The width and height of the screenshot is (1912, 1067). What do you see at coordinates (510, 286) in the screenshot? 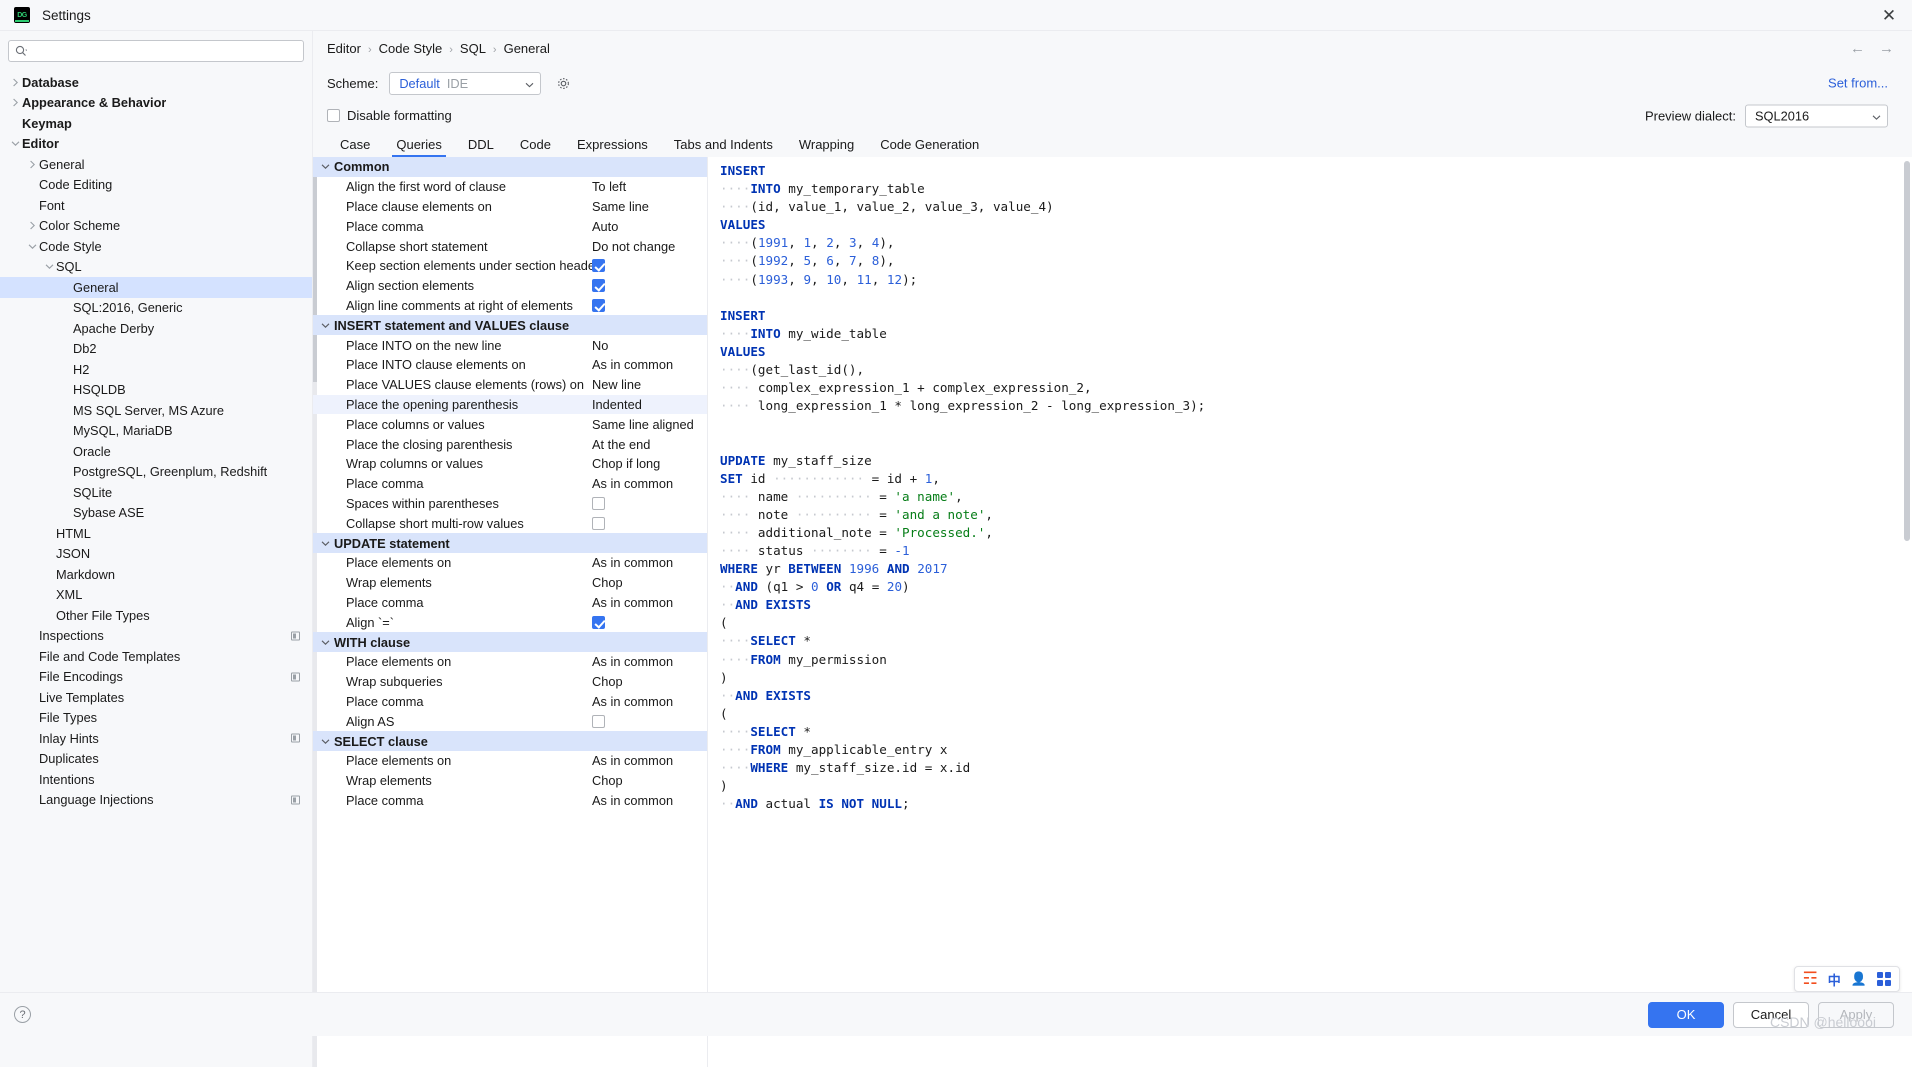
I see `option-row: Align section elements` at bounding box center [510, 286].